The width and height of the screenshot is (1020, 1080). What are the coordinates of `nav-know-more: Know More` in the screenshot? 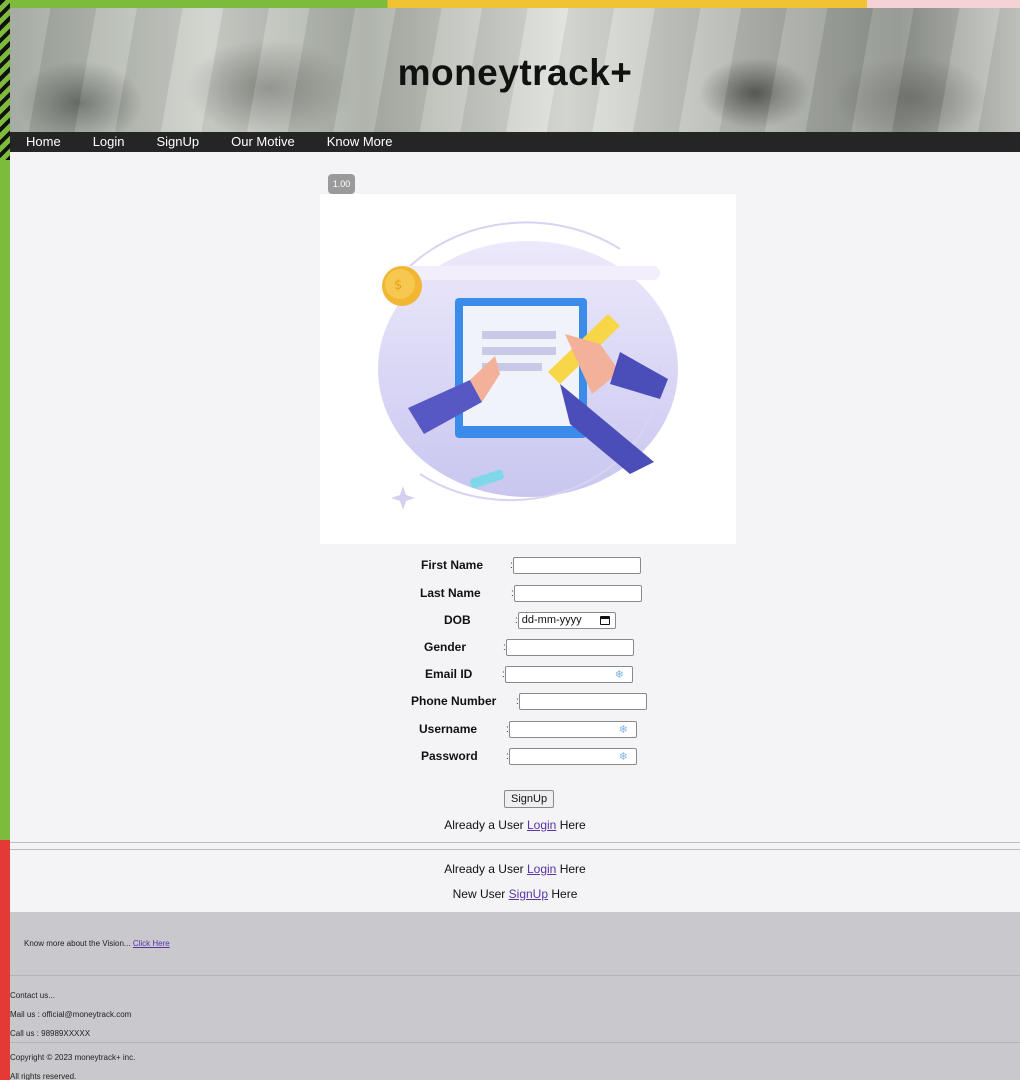 It's located at (360, 142).